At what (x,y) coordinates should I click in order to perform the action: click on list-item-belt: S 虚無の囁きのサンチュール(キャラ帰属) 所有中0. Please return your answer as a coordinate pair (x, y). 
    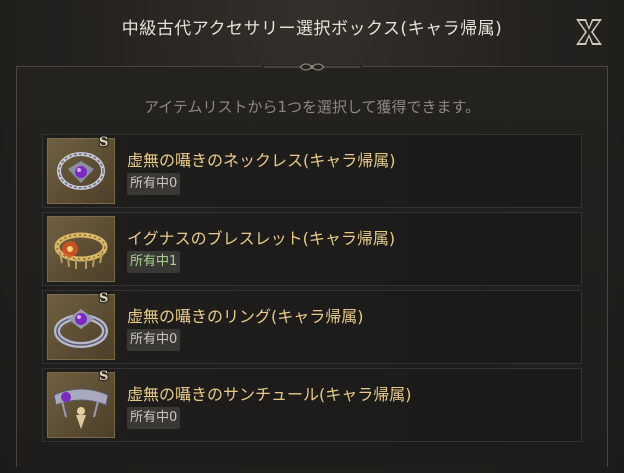
    Looking at the image, I should click on (312, 405).